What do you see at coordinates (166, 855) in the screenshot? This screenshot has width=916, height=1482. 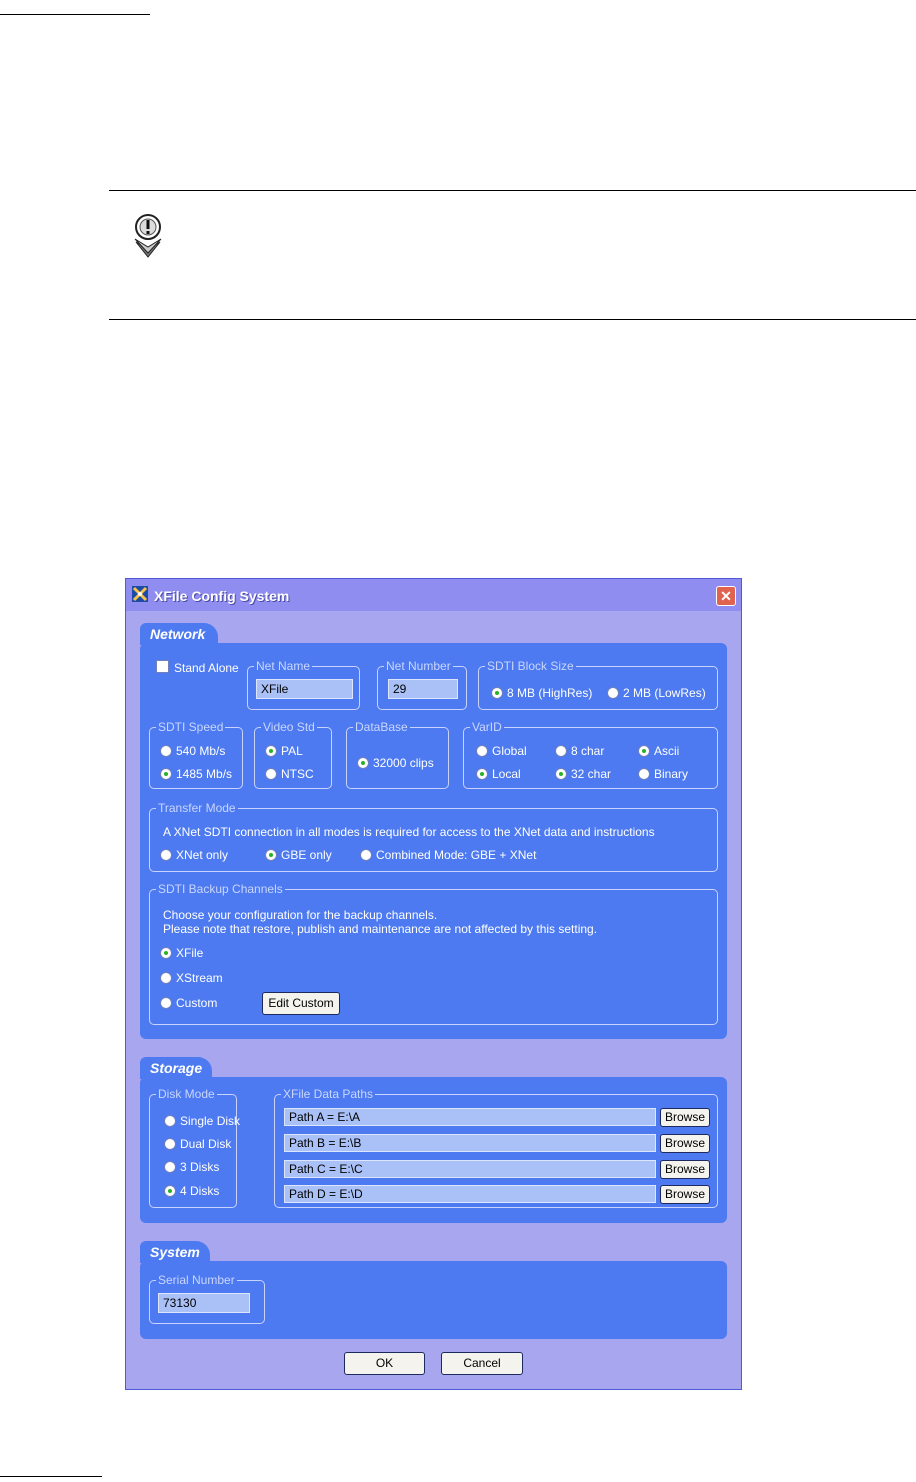 I see `transfer-xnet-radio` at bounding box center [166, 855].